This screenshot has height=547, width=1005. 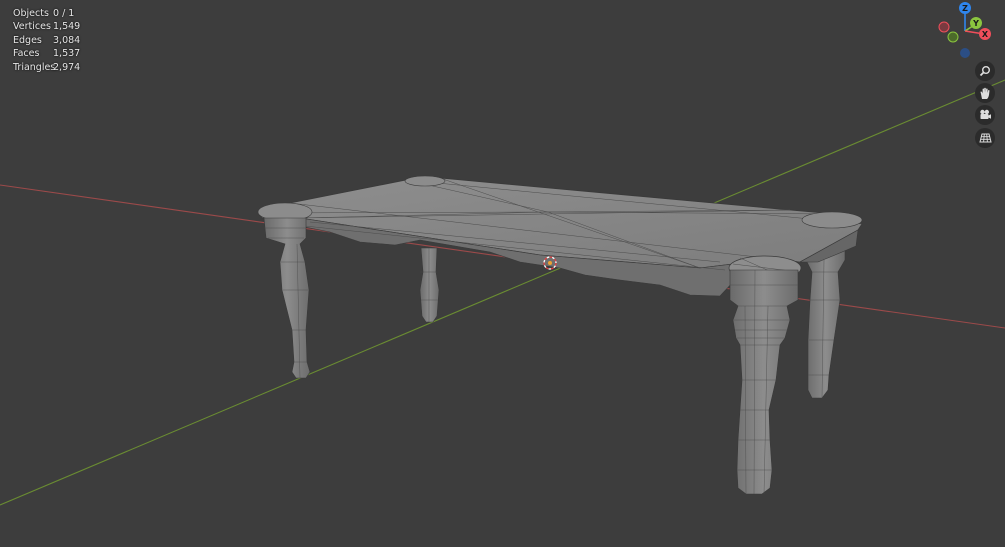 What do you see at coordinates (764, 382) in the screenshot?
I see `table-leg-front-right` at bounding box center [764, 382].